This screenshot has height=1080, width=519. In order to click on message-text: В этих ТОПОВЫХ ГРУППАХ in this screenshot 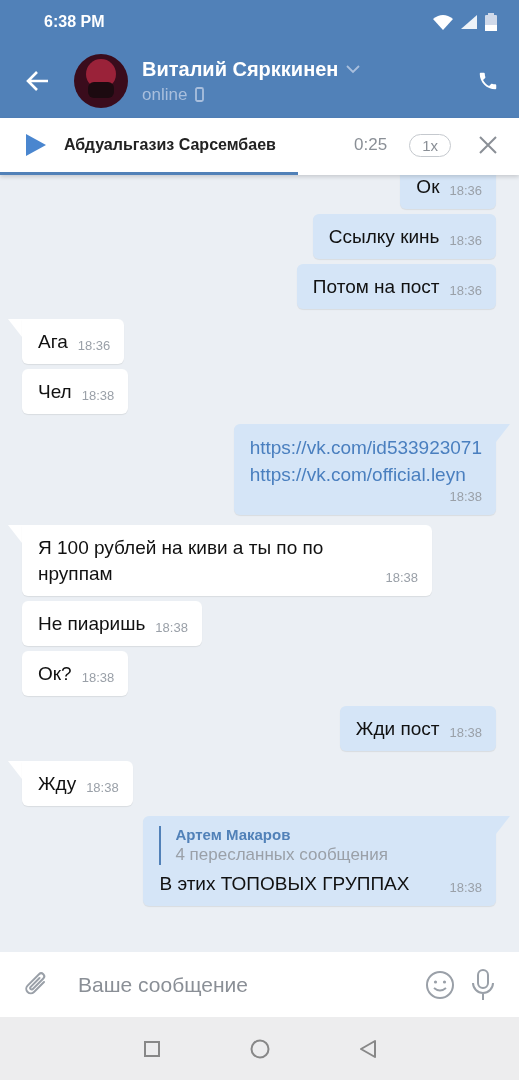, I will do `click(284, 884)`.